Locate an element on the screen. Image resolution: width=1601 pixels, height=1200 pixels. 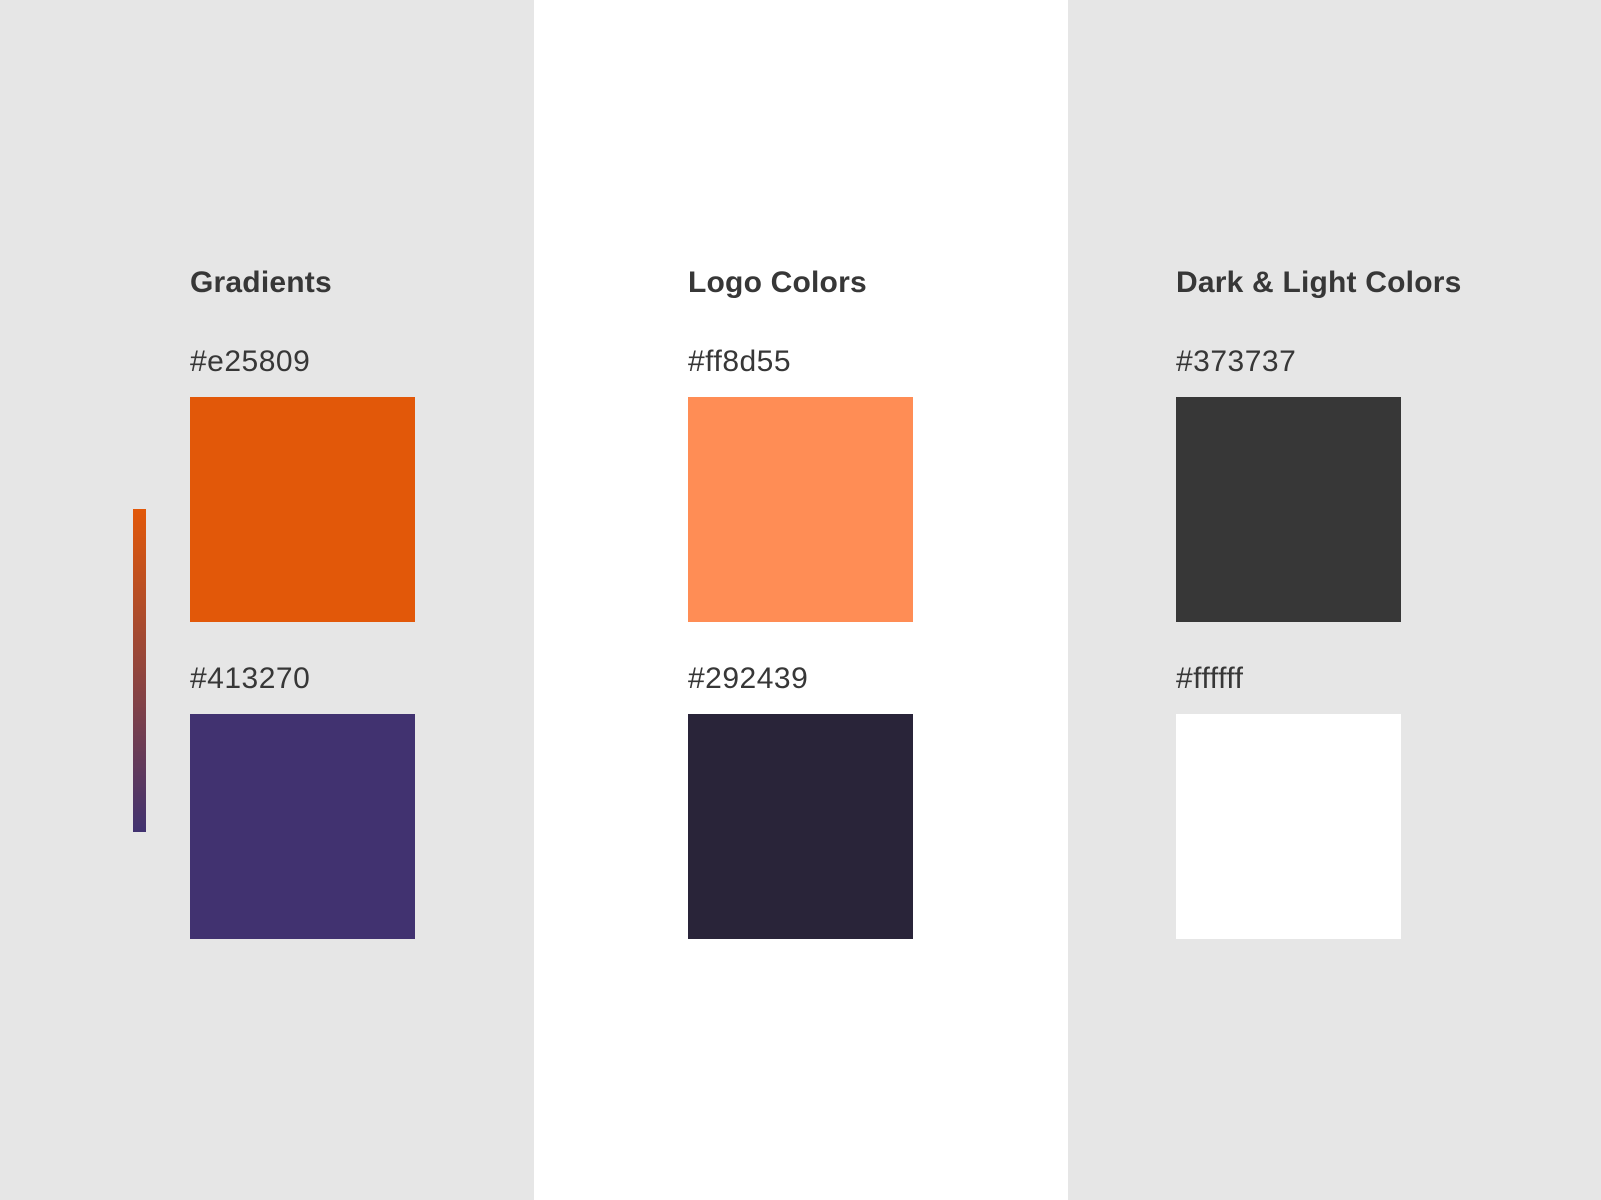
swatch-purple is located at coordinates (302, 826).